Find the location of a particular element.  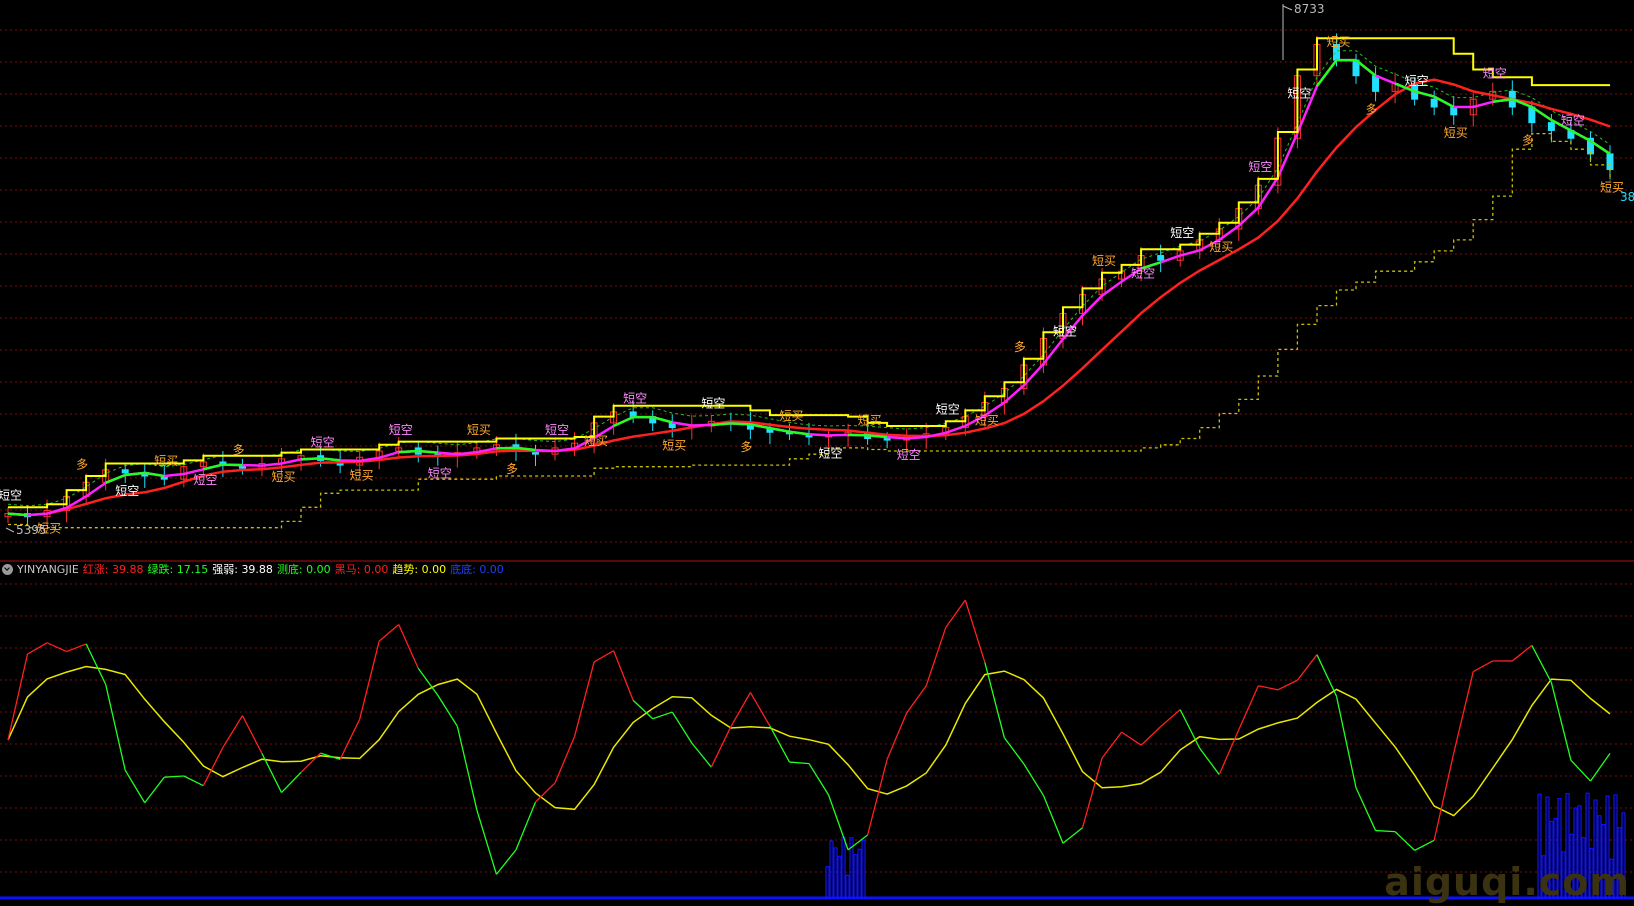

field-qushi: 趋势: 0.00 is located at coordinates (419, 569).